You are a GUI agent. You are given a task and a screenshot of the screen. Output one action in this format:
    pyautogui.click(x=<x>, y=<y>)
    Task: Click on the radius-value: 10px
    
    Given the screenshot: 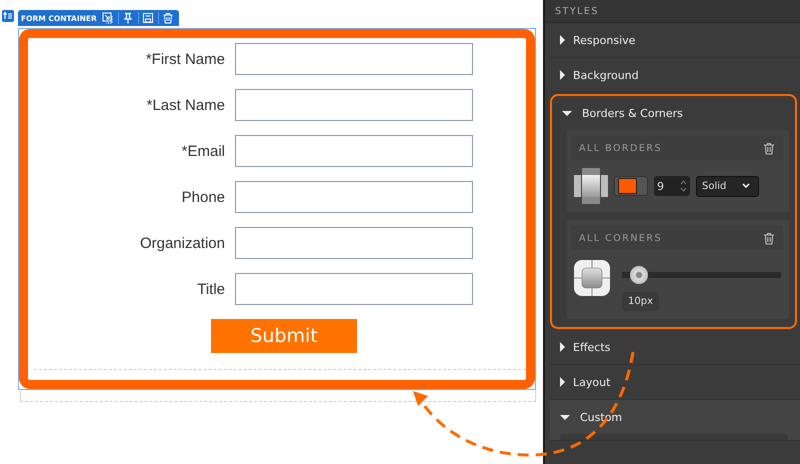 What is the action you would take?
    pyautogui.click(x=640, y=301)
    